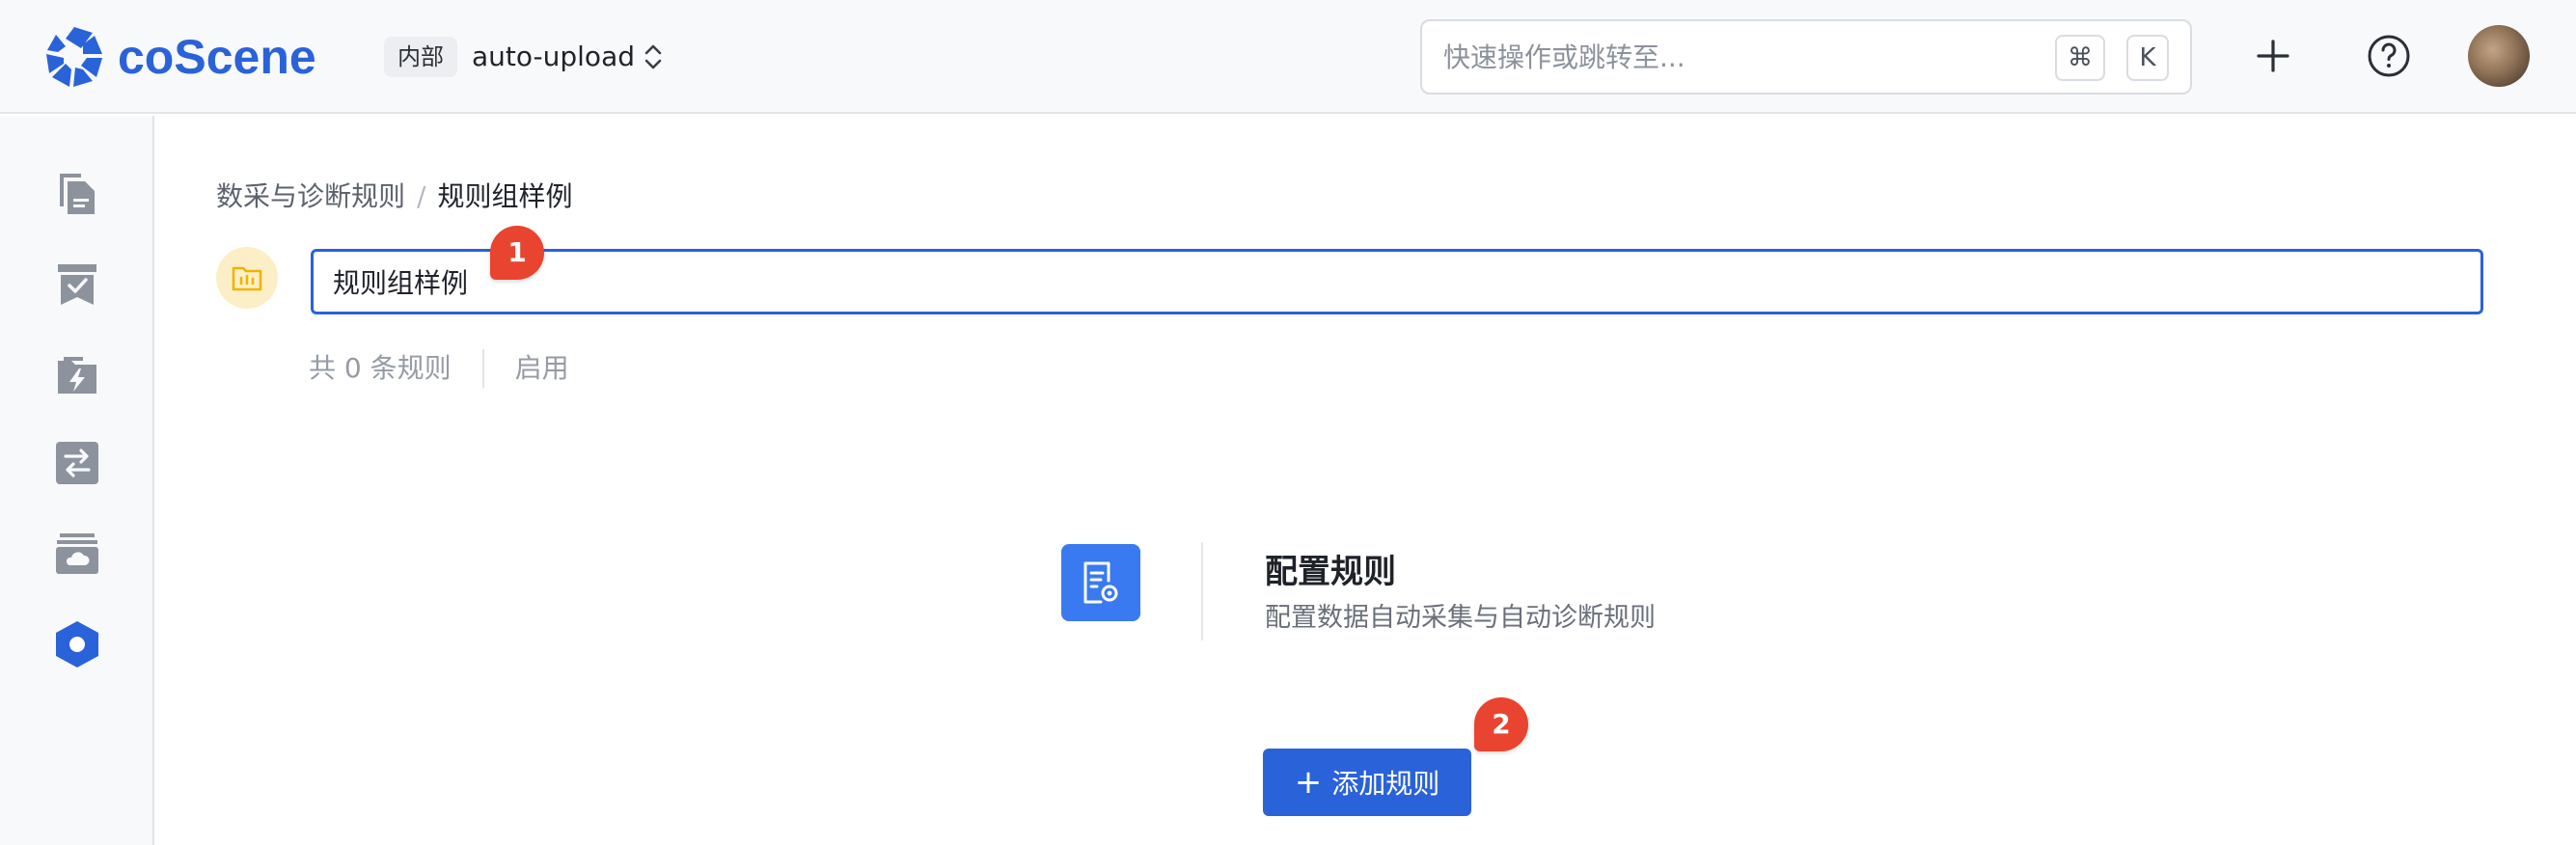 This screenshot has height=845, width=2576. What do you see at coordinates (380, 368) in the screenshot?
I see `rule-count: 共 0 条规则` at bounding box center [380, 368].